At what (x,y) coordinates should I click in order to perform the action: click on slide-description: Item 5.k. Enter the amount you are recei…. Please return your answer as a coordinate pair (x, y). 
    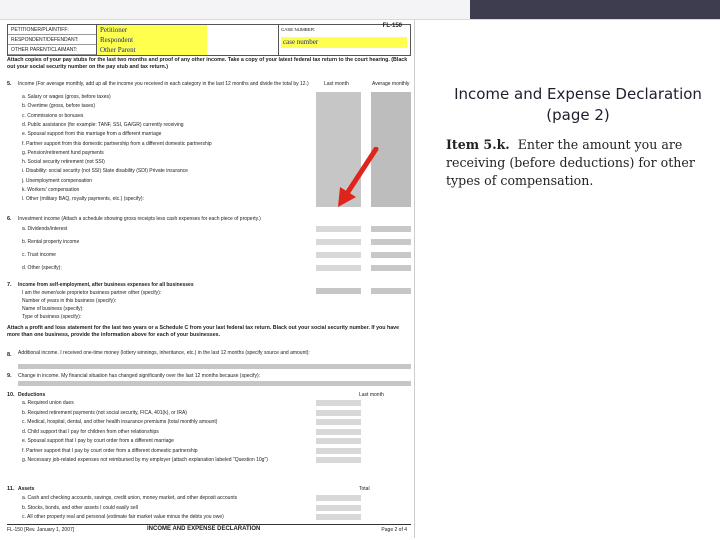
    Looking at the image, I should click on (577, 163).